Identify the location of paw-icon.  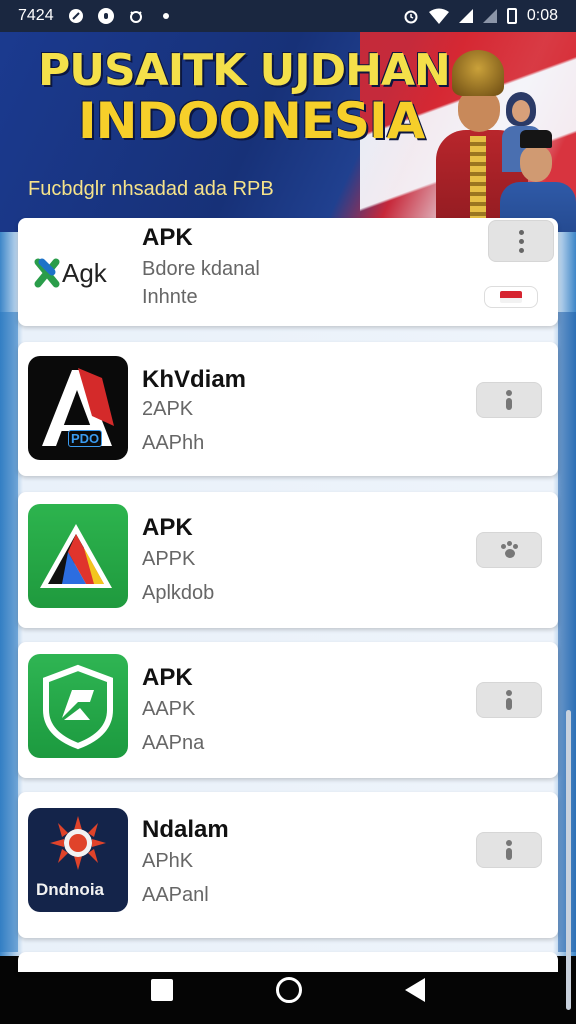
(509, 550).